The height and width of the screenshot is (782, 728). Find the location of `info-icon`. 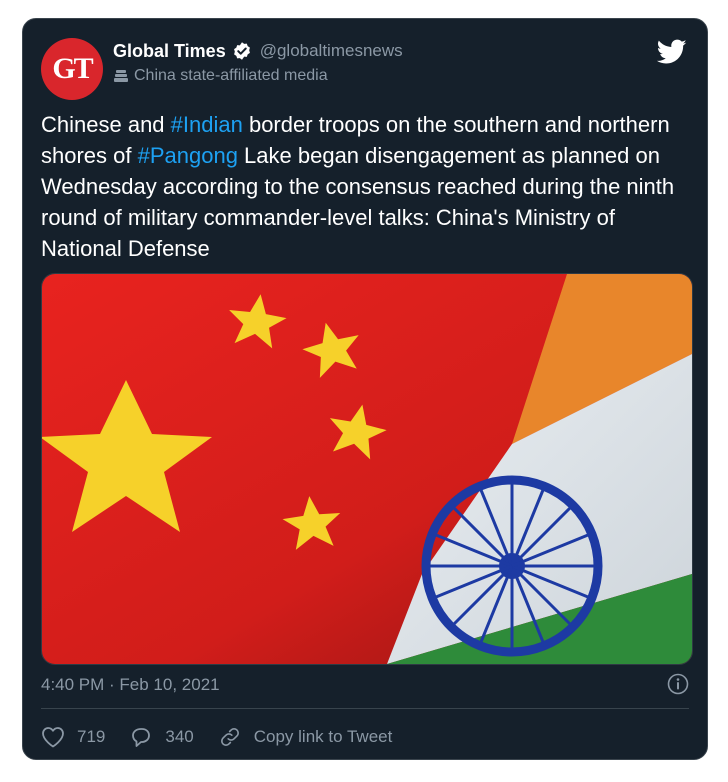

info-icon is located at coordinates (678, 684).